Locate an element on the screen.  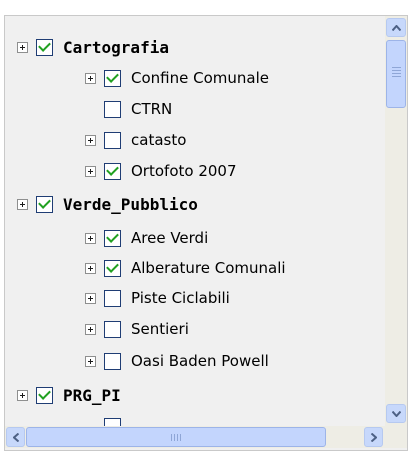
layer-label: Cartografia is located at coordinates (116, 47).